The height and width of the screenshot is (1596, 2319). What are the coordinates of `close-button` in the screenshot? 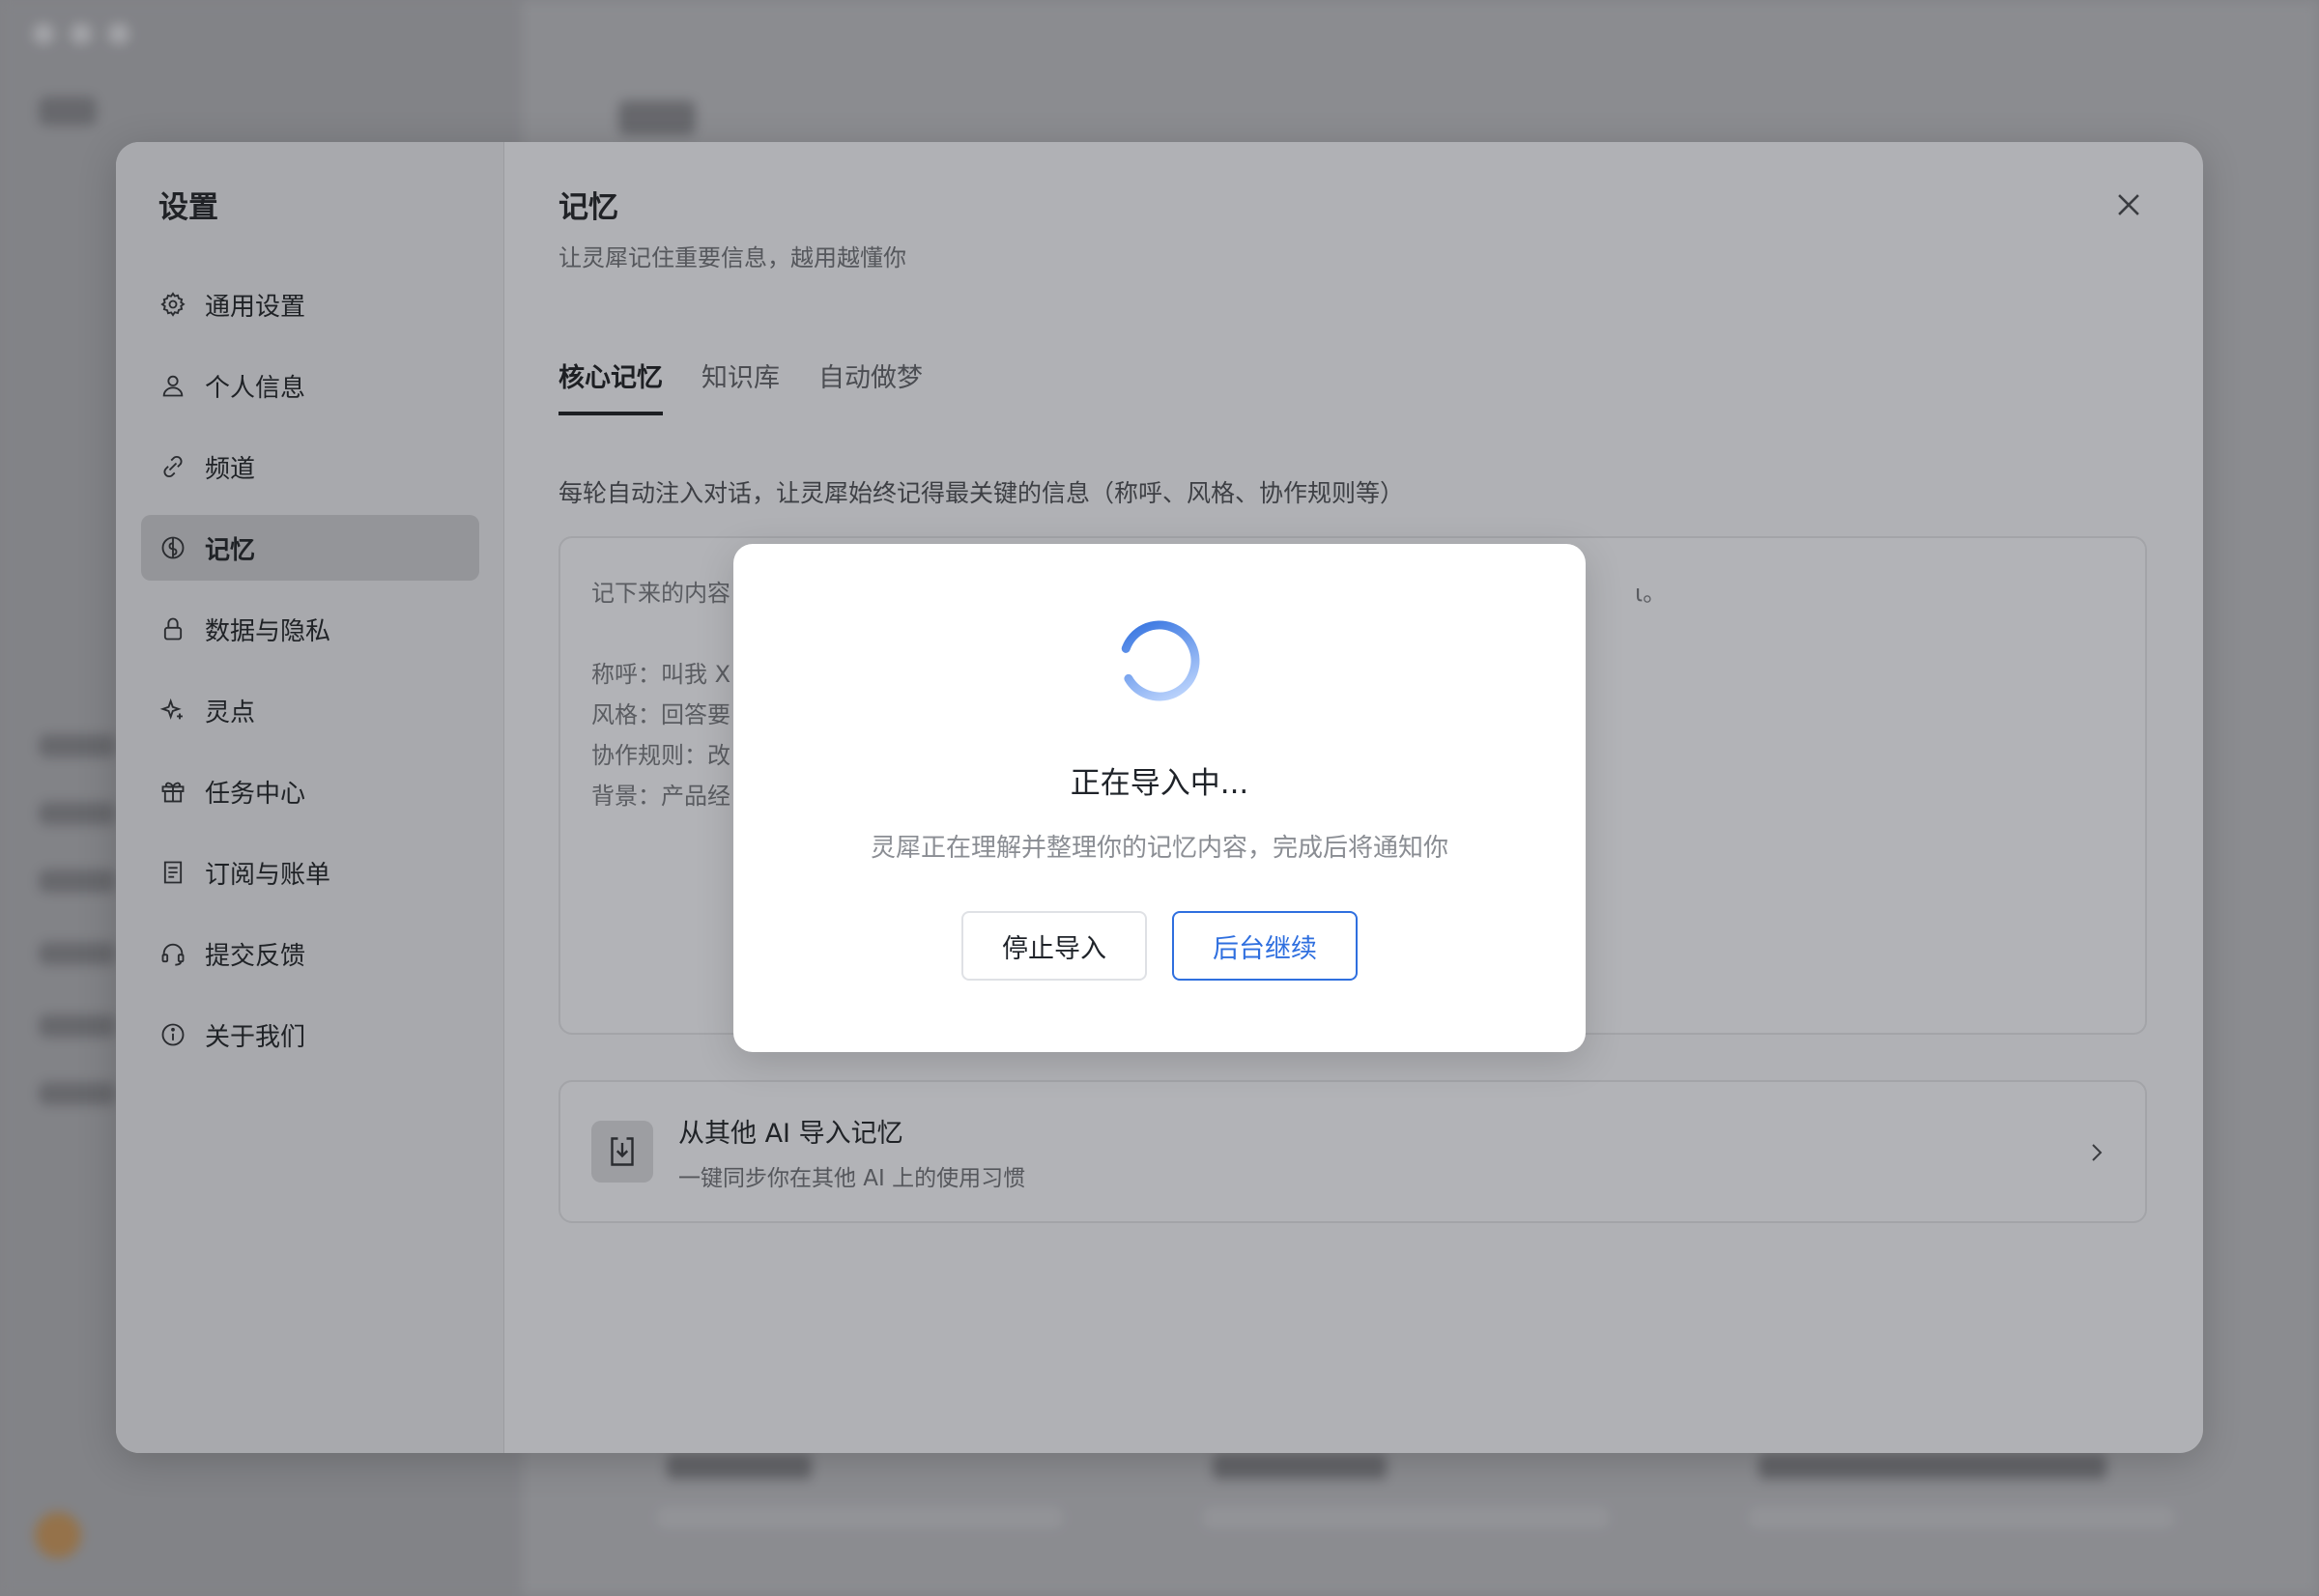 It's located at (2128, 205).